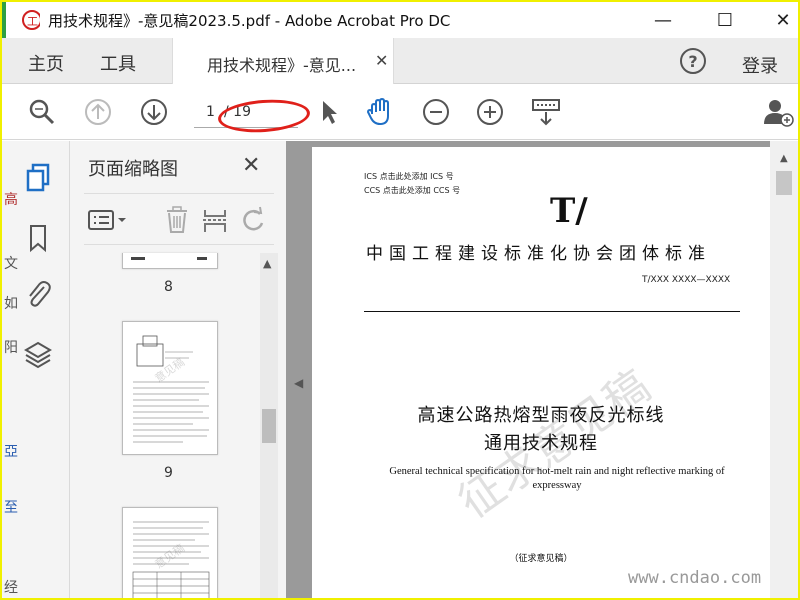 The width and height of the screenshot is (800, 600). I want to click on layers-icon, so click(38, 354).